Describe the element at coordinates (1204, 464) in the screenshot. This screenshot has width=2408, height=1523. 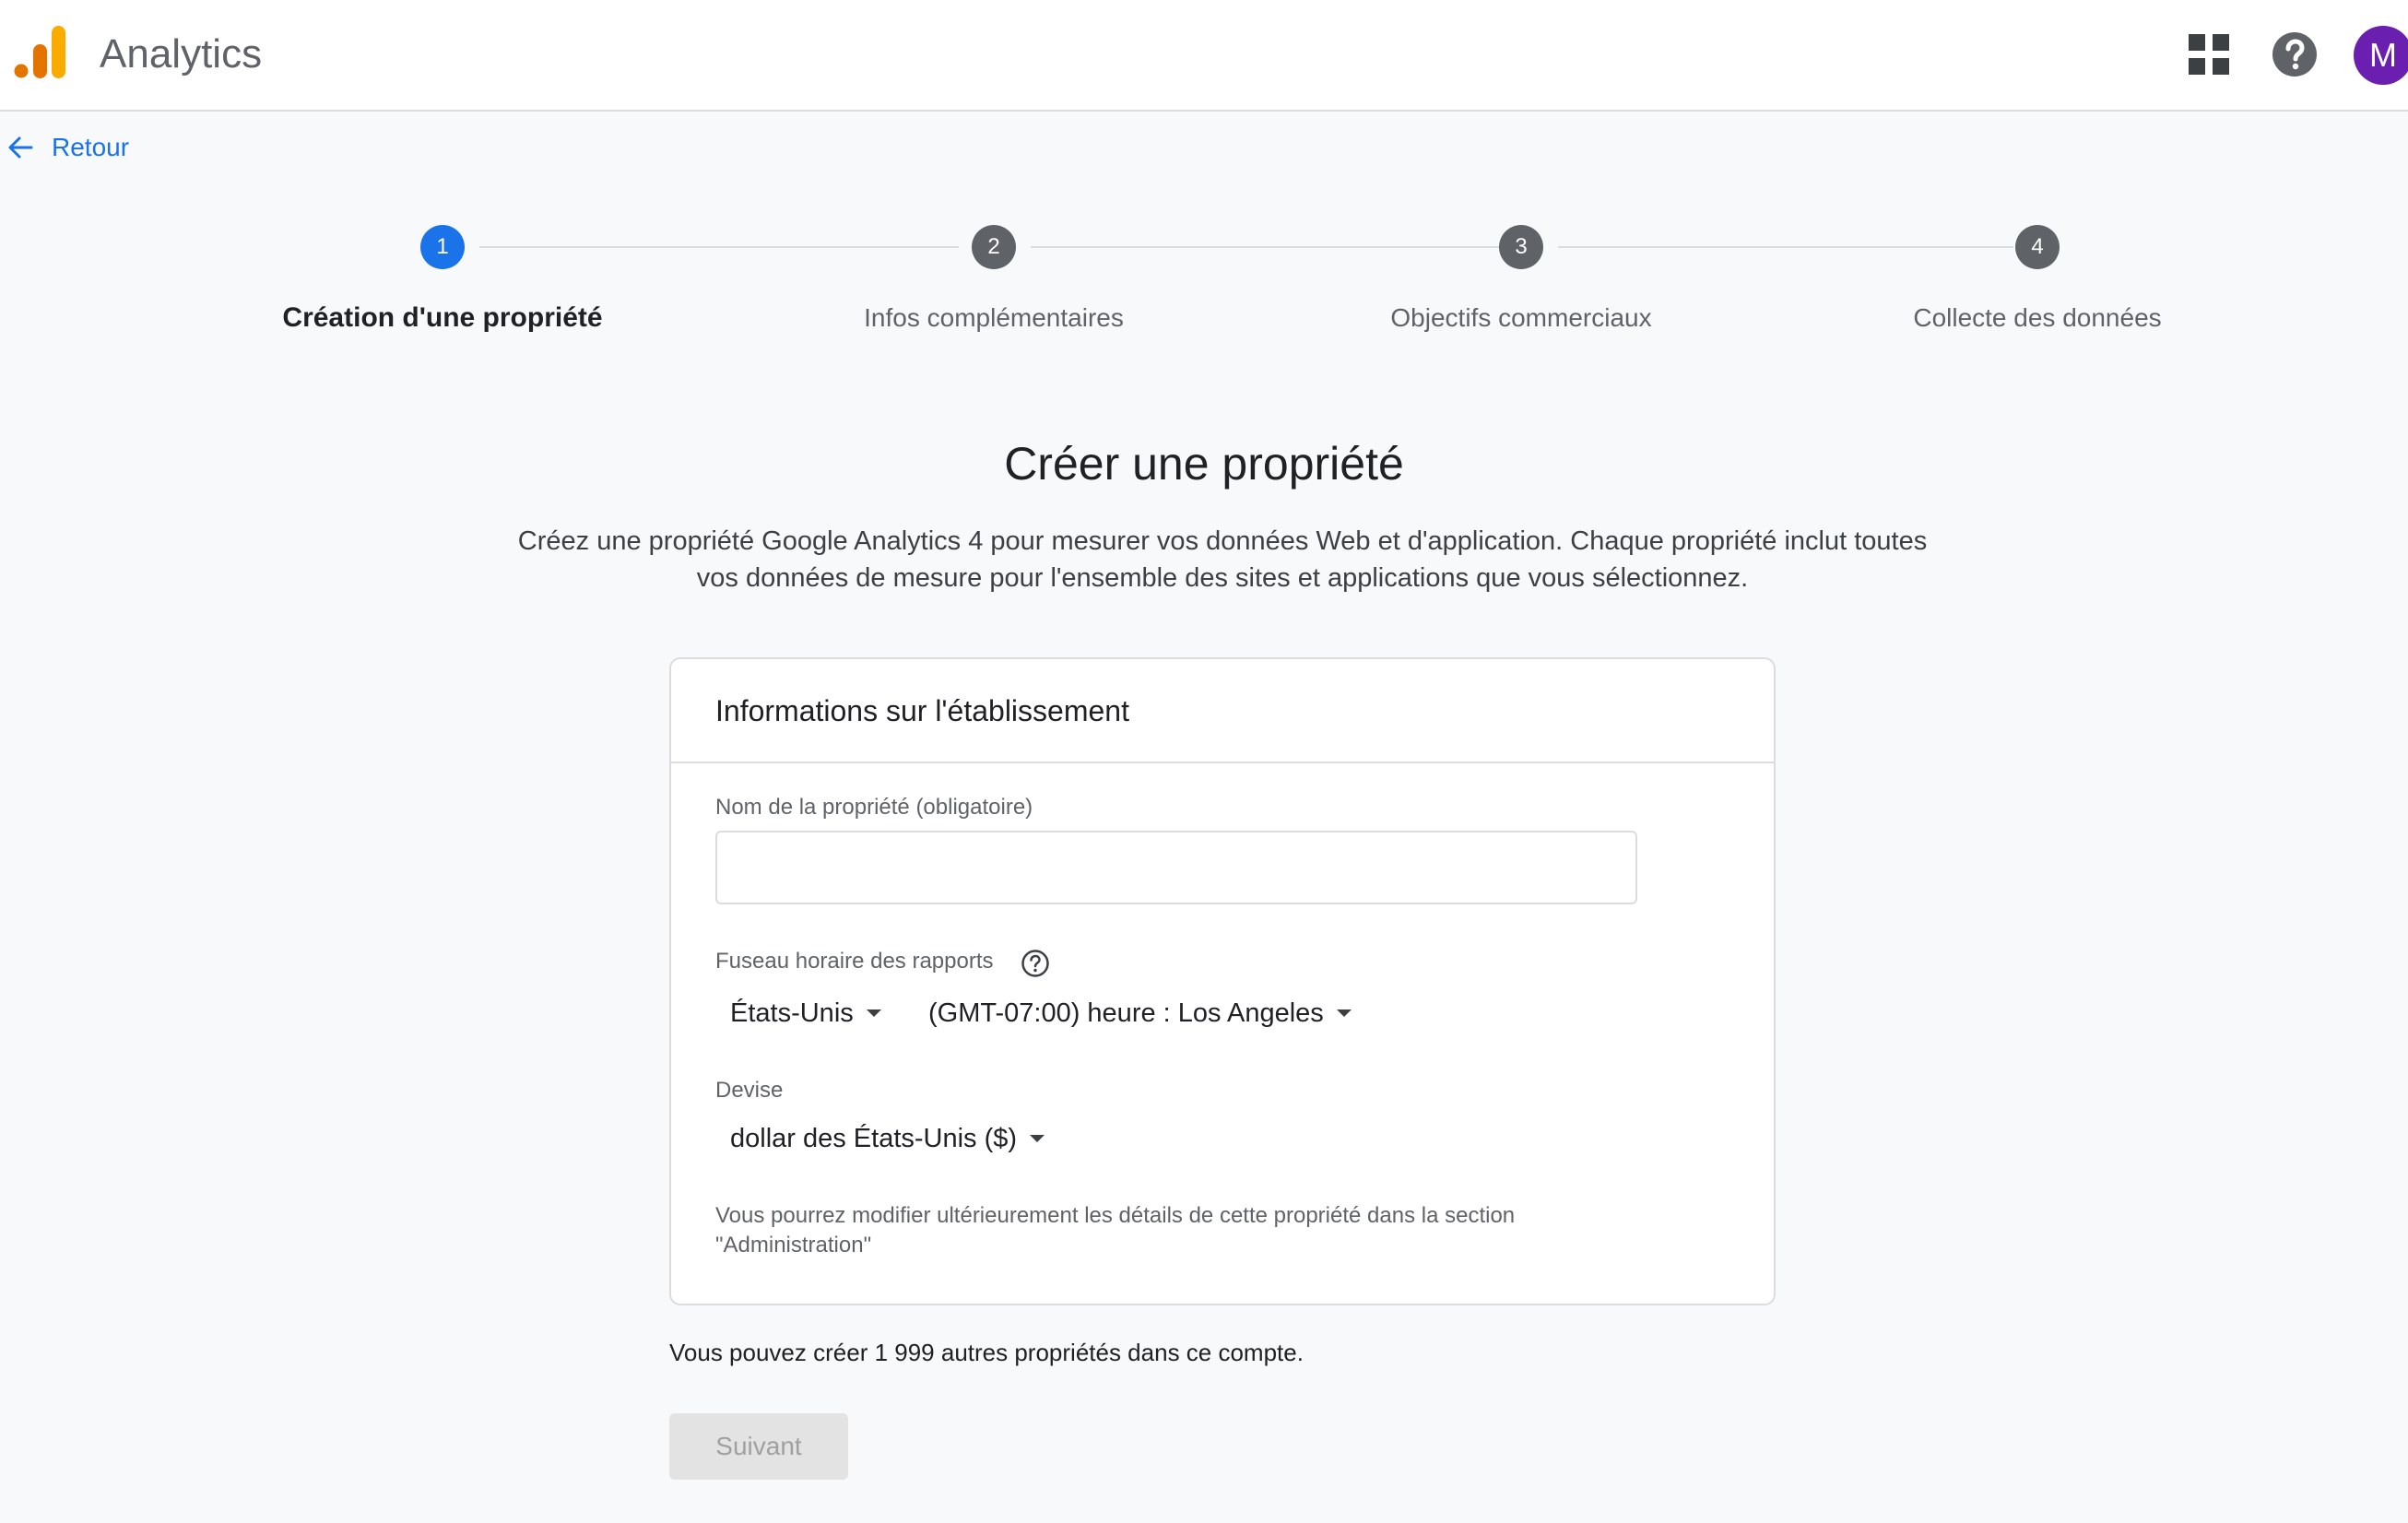
I see `page-title: Créer une propriété` at that location.